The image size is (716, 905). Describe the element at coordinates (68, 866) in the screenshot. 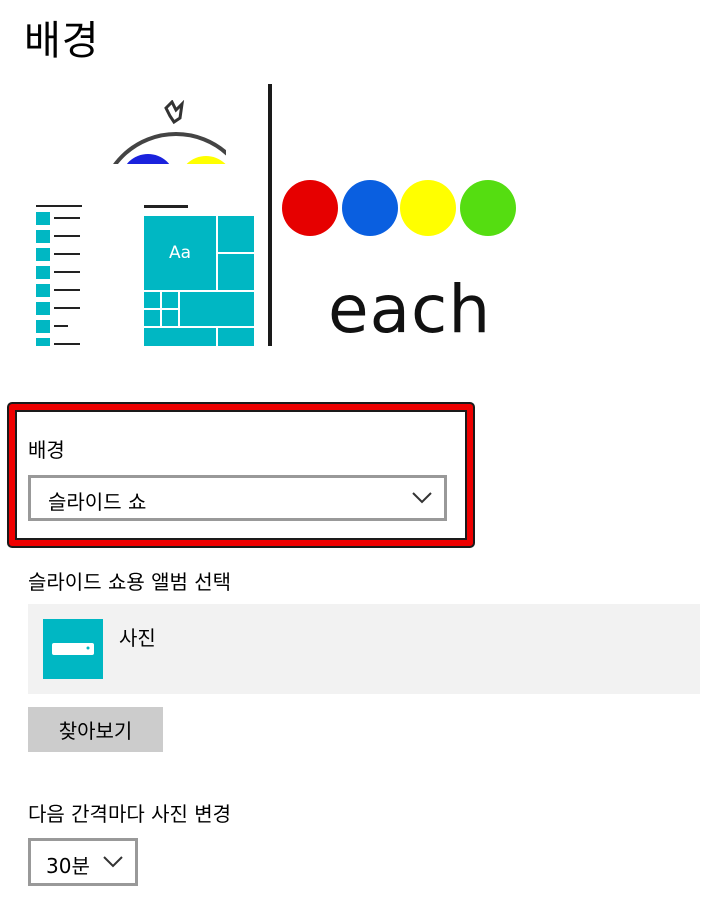

I see `interval-dropdown-value: 30분` at that location.